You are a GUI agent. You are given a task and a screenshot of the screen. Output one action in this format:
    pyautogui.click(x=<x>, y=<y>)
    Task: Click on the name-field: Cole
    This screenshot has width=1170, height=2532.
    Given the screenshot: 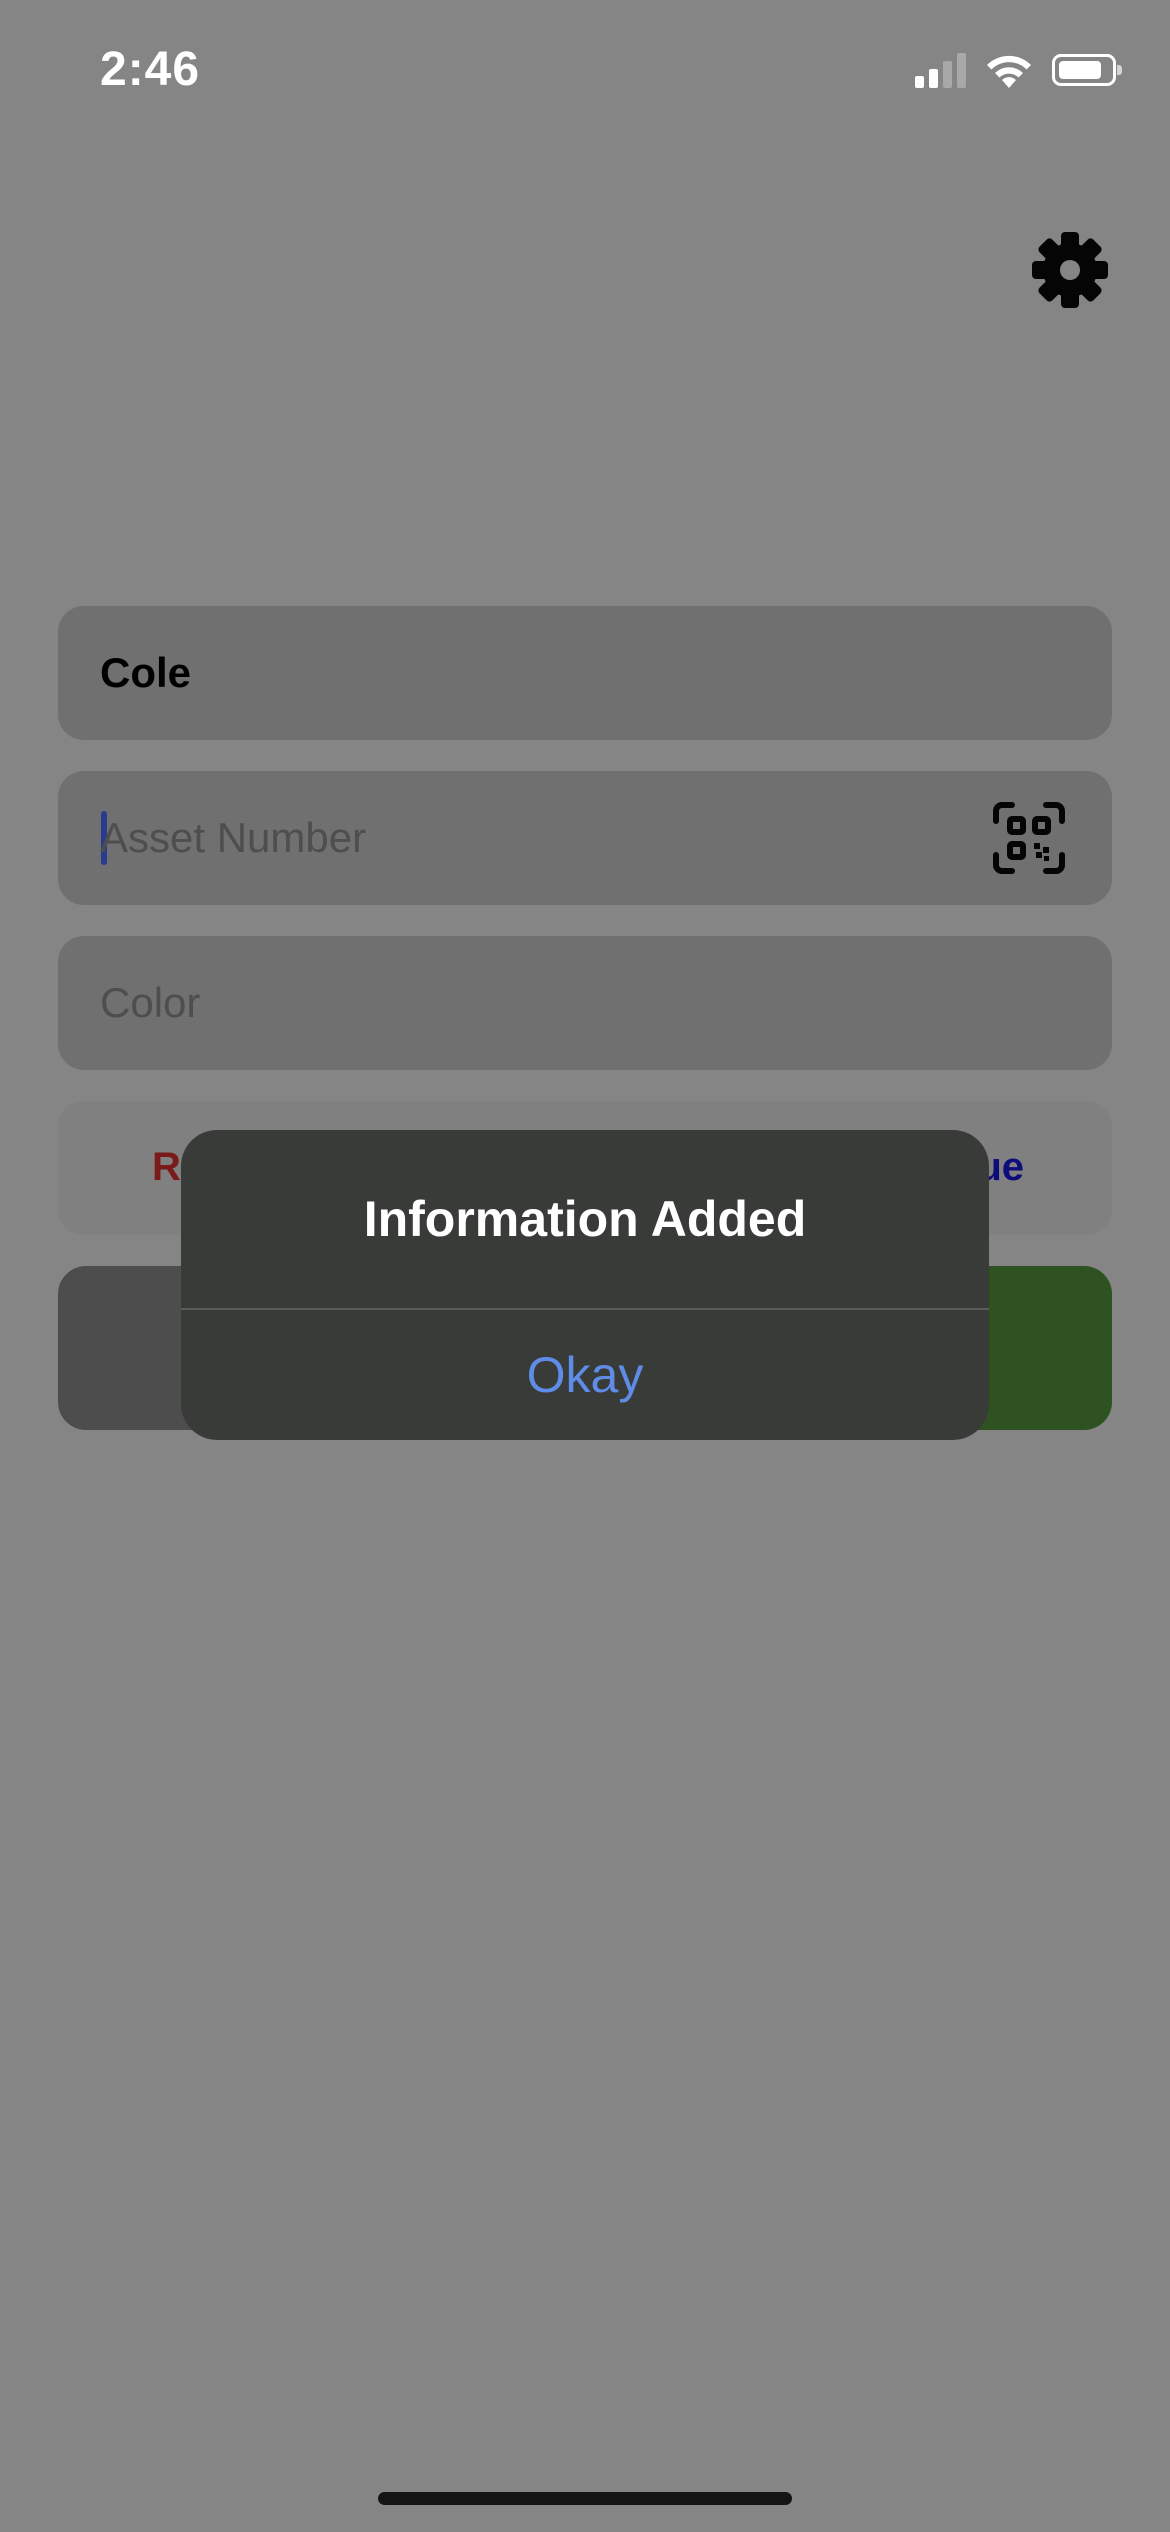 What is the action you would take?
    pyautogui.click(x=585, y=673)
    